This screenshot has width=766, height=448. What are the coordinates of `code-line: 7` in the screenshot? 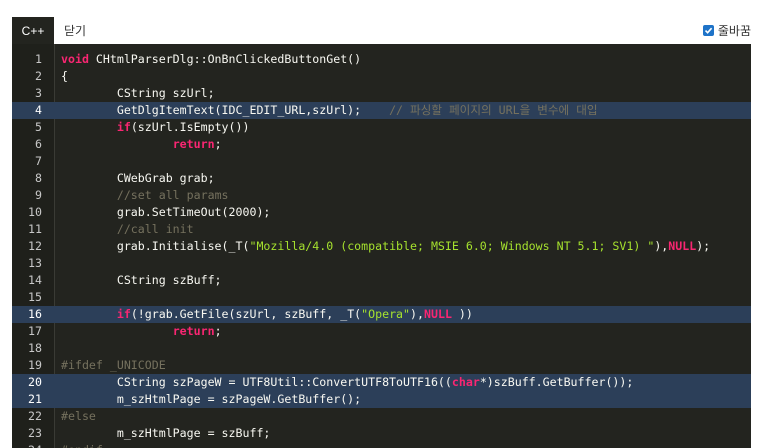 It's located at (381, 161).